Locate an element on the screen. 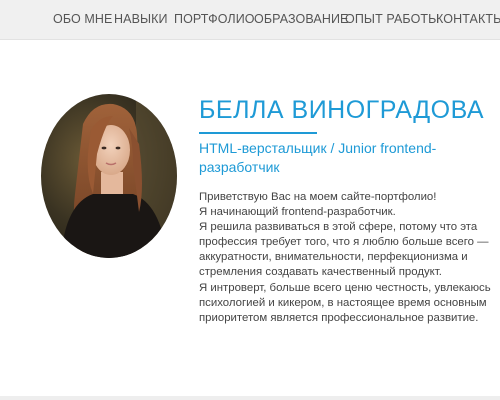  nav-item-skills: НАВЫКИ is located at coordinates (141, 19).